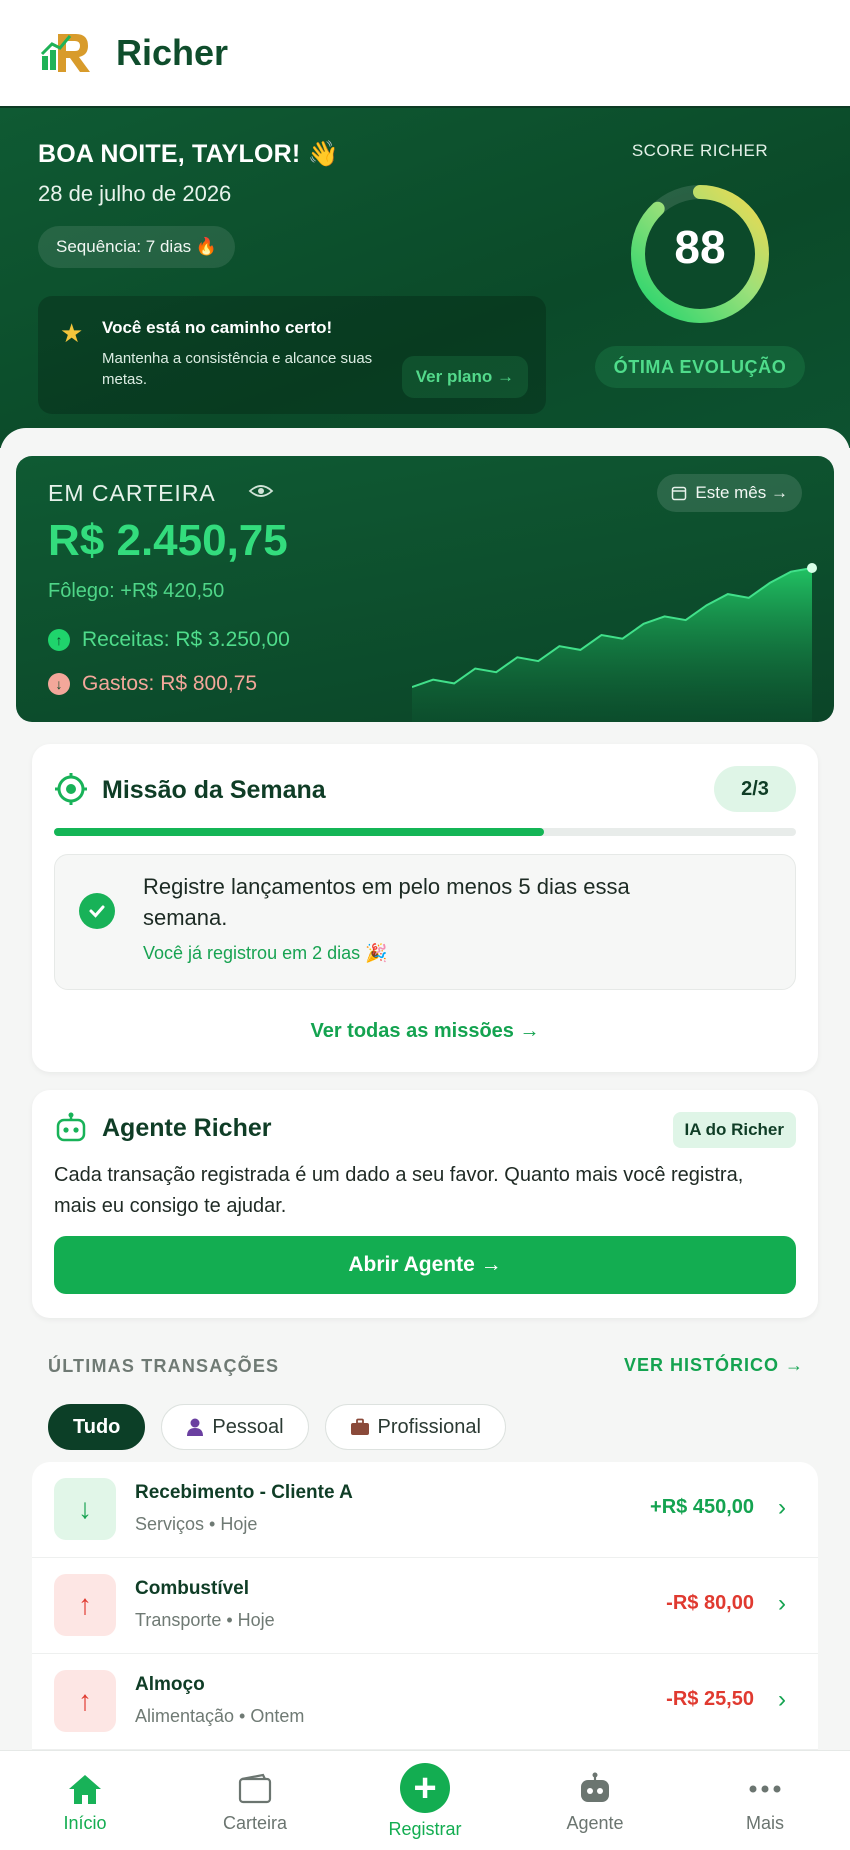  I want to click on transaction-meta: Serviços • Hoje, so click(196, 1524).